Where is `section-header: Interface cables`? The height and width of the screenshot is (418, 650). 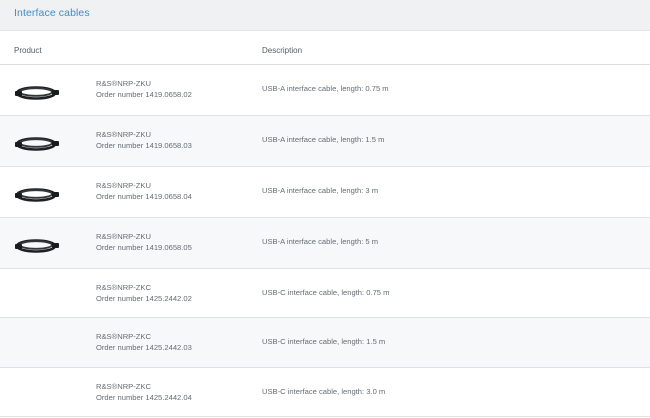 section-header: Interface cables is located at coordinates (325, 15).